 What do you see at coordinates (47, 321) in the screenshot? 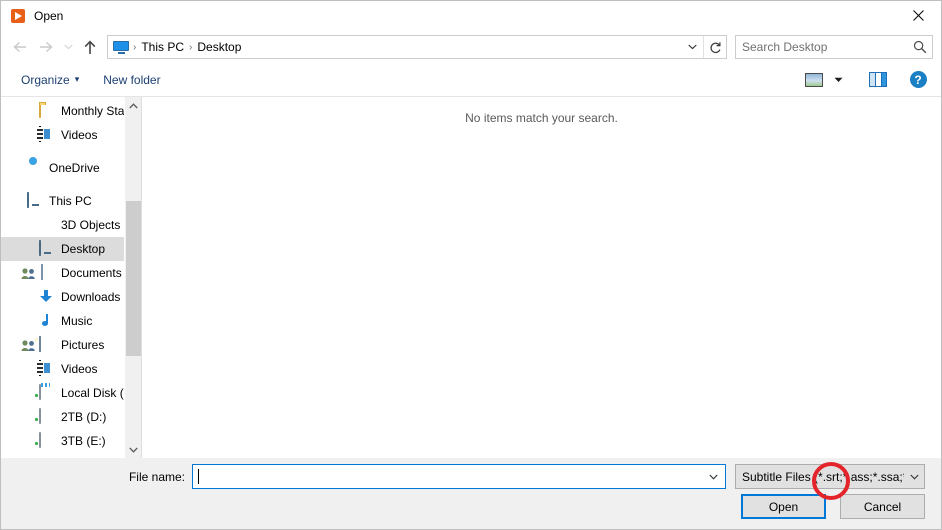
I see `music-note-icon` at bounding box center [47, 321].